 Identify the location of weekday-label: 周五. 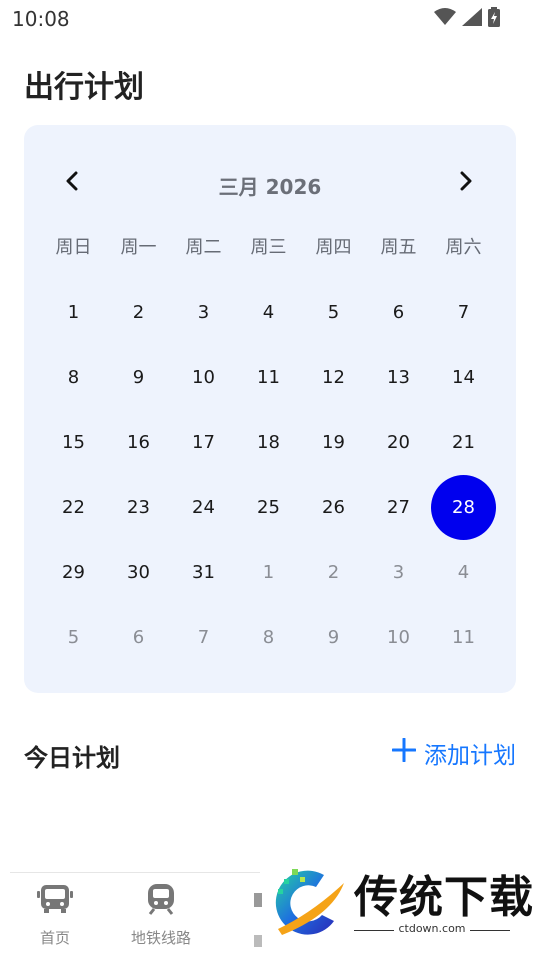
(398, 247).